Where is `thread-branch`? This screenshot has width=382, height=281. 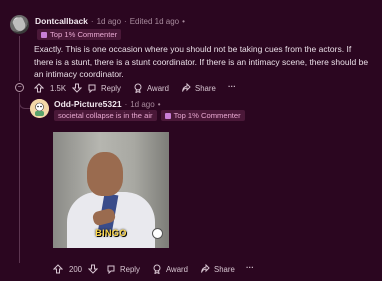 thread-branch is located at coordinates (24, 104).